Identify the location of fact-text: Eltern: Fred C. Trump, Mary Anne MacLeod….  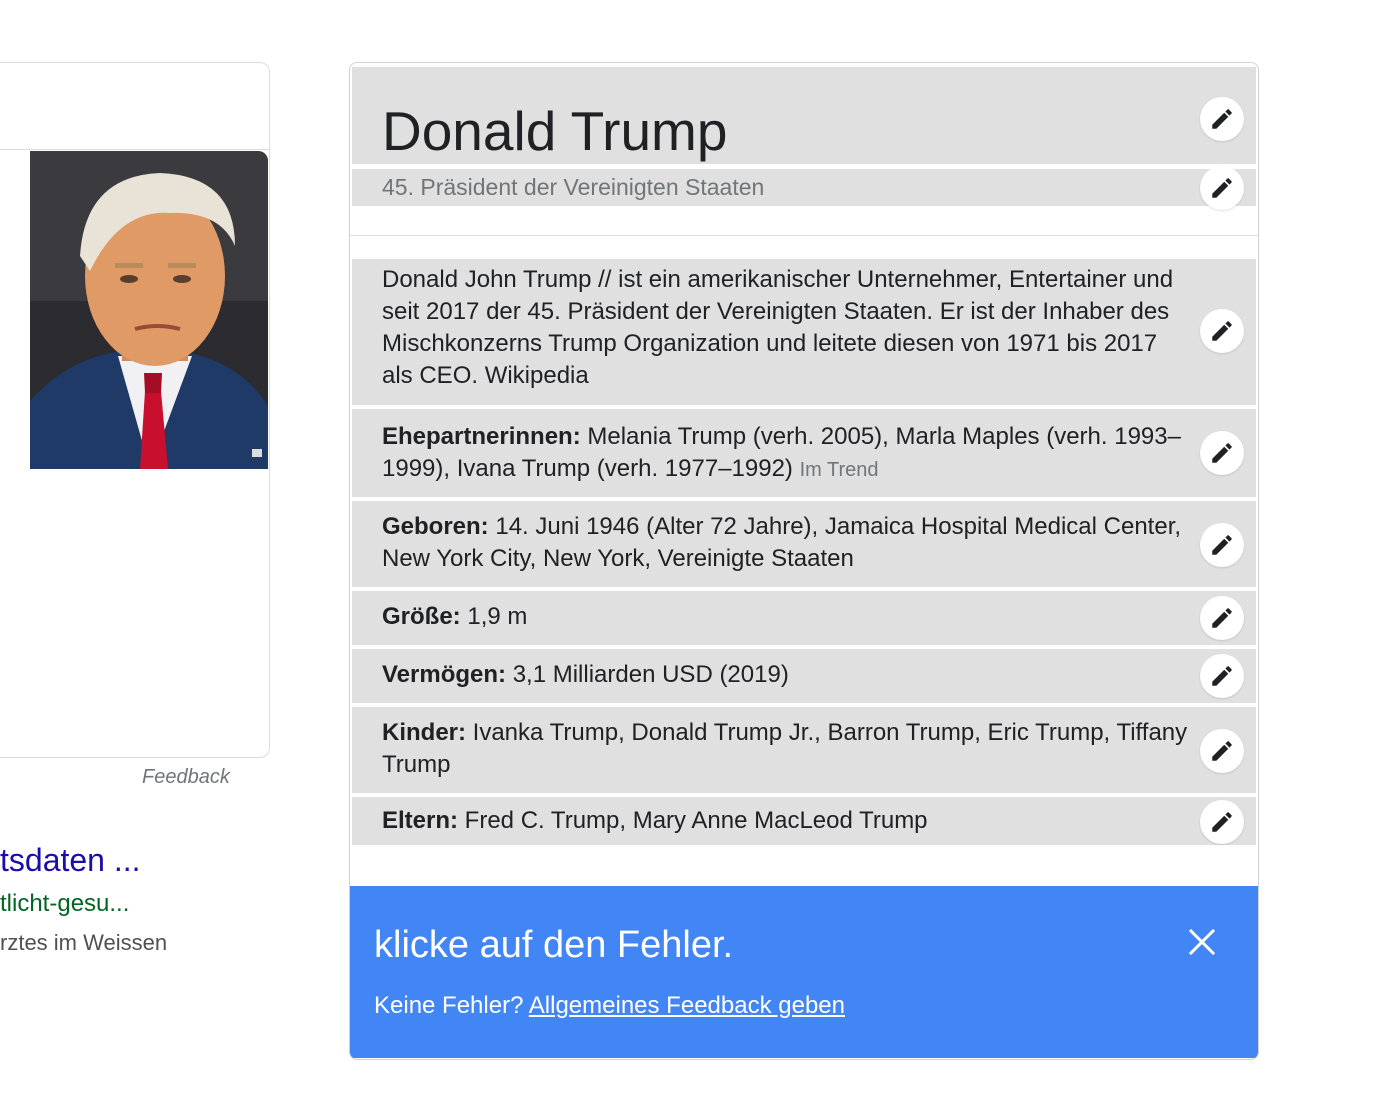
(788, 821).